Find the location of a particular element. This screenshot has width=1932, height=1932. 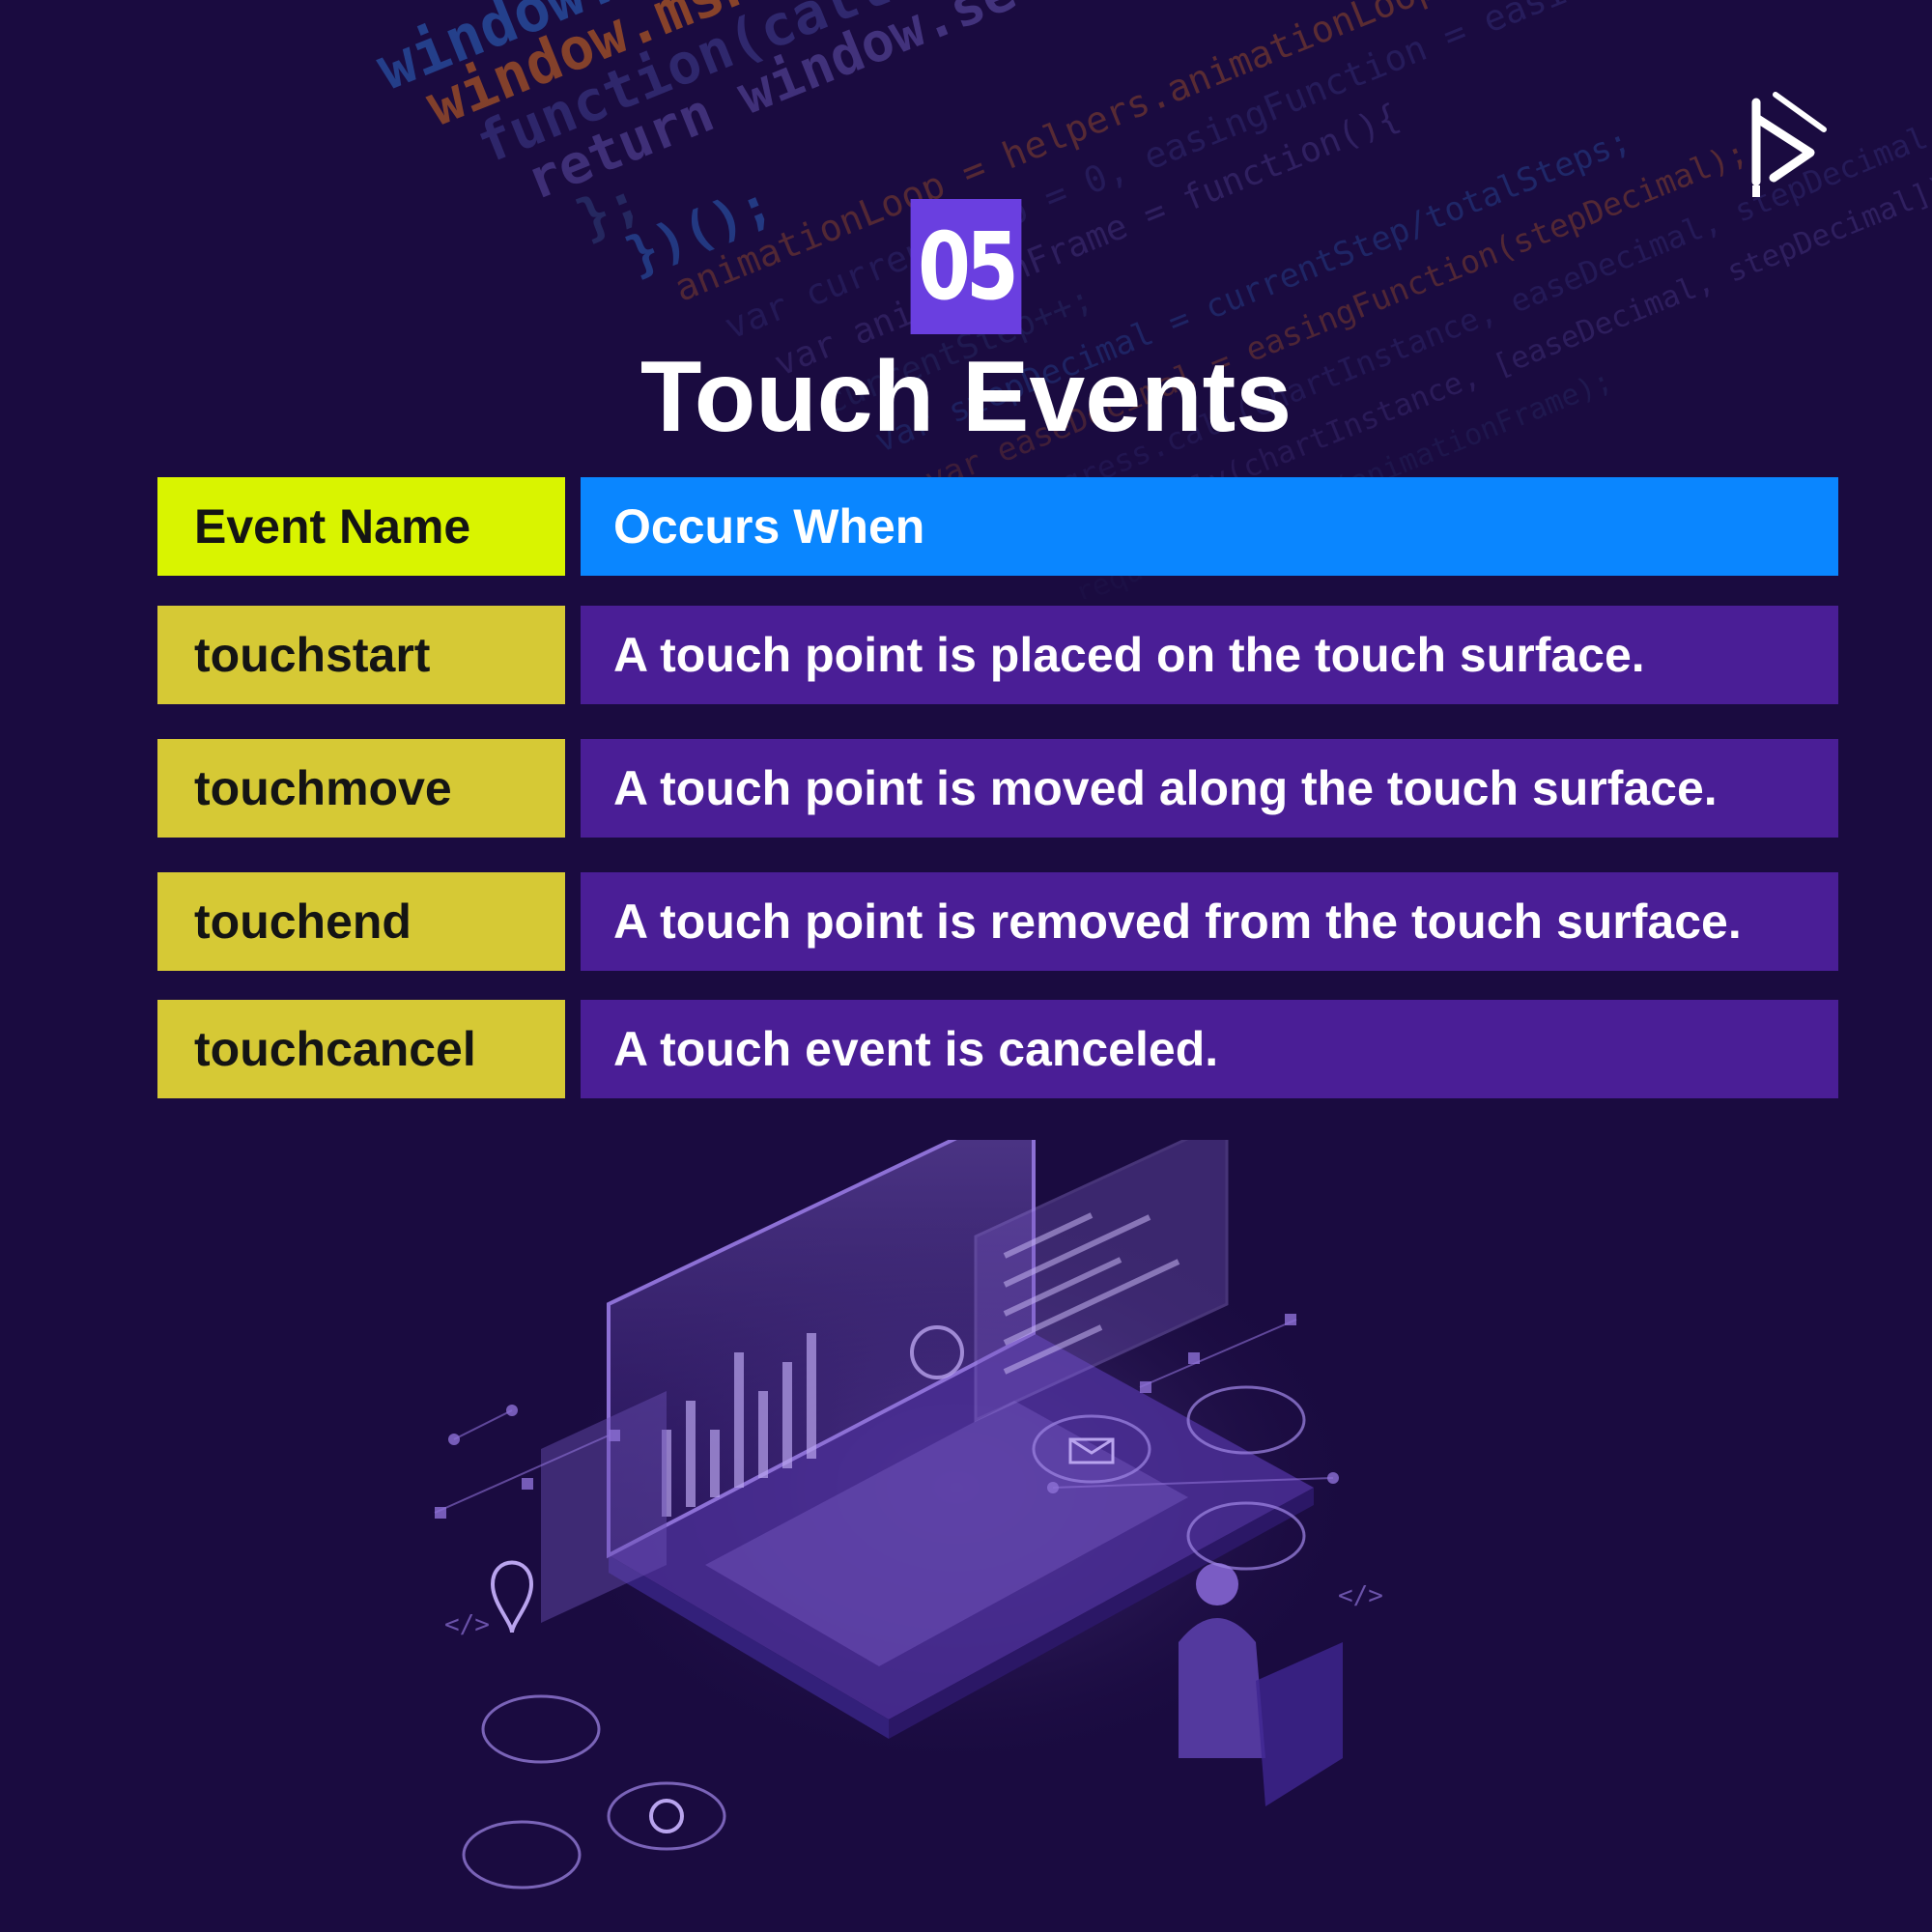

event-name-cell: touchmove is located at coordinates (361, 788).